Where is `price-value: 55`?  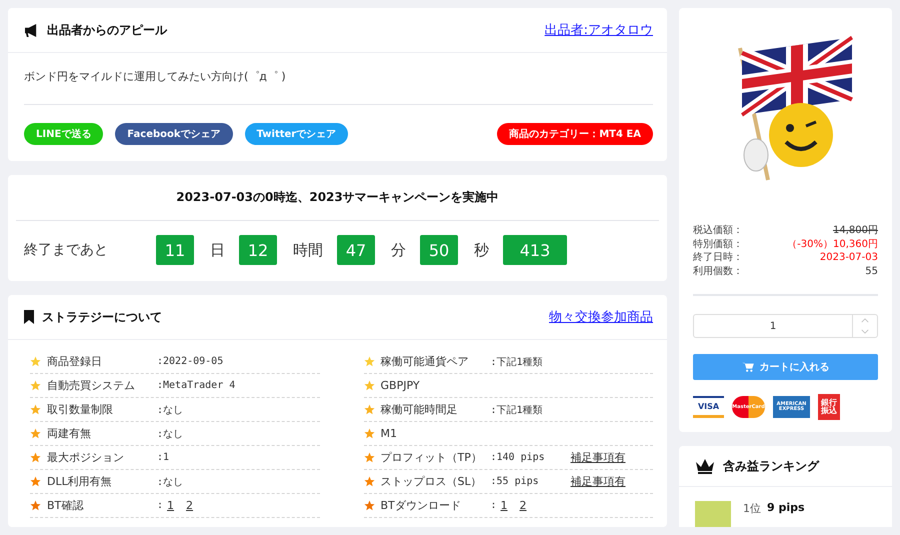 price-value: 55 is located at coordinates (871, 271).